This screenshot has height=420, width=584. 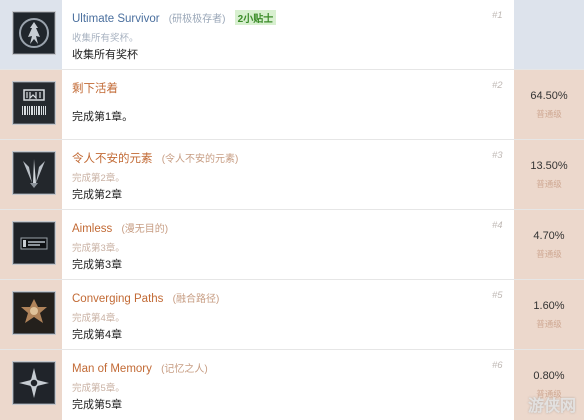 I want to click on percent-column: 1.60% 普通级, so click(x=549, y=315).